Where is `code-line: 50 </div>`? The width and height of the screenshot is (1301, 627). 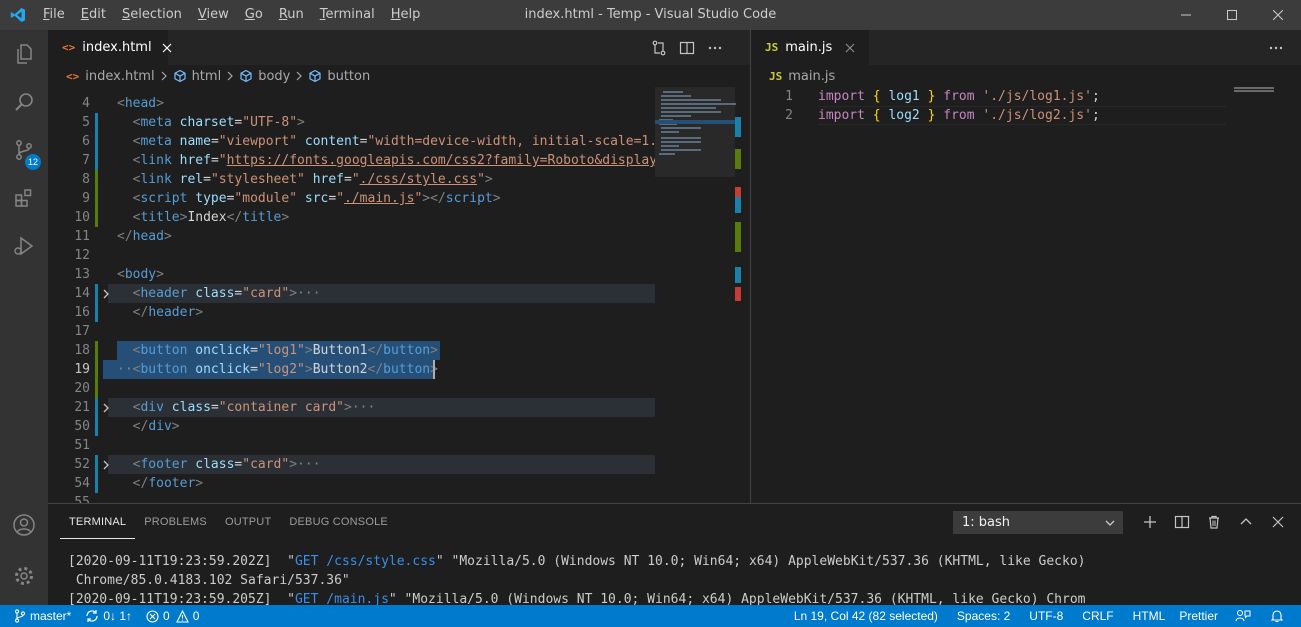
code-line: 50 </div> is located at coordinates (351, 426).